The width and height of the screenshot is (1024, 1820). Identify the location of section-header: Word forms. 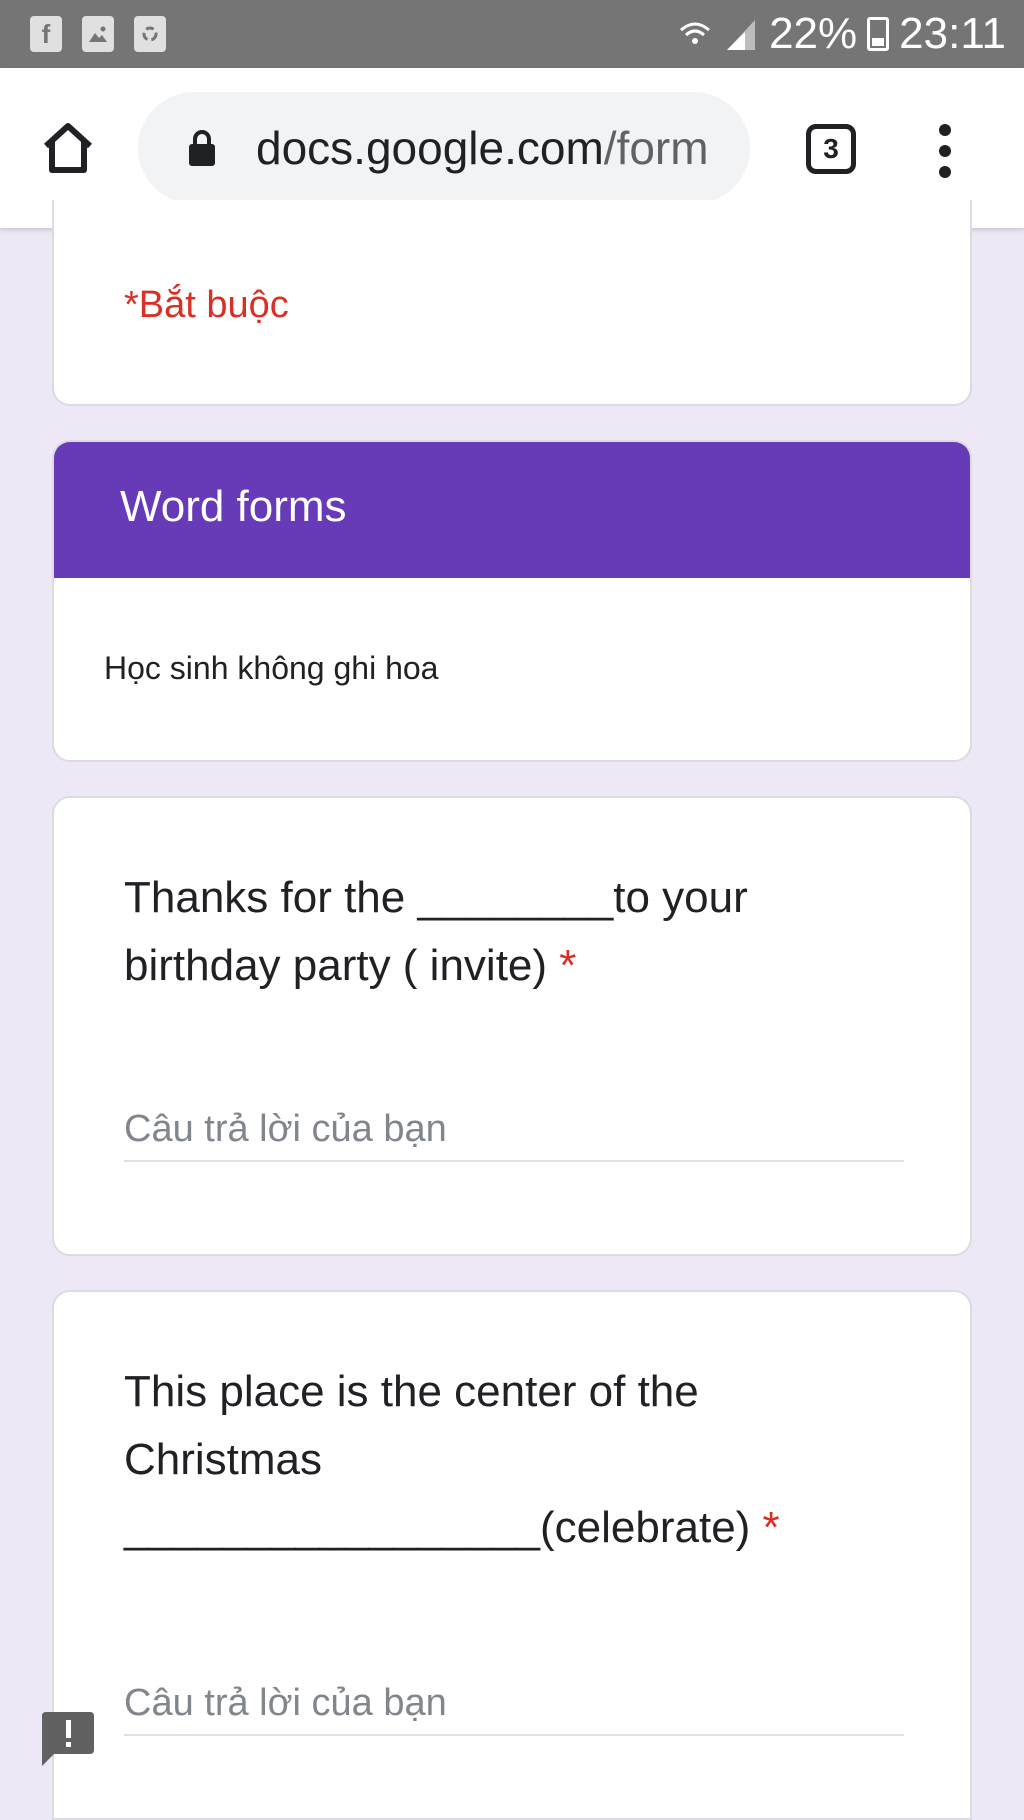
(512, 510).